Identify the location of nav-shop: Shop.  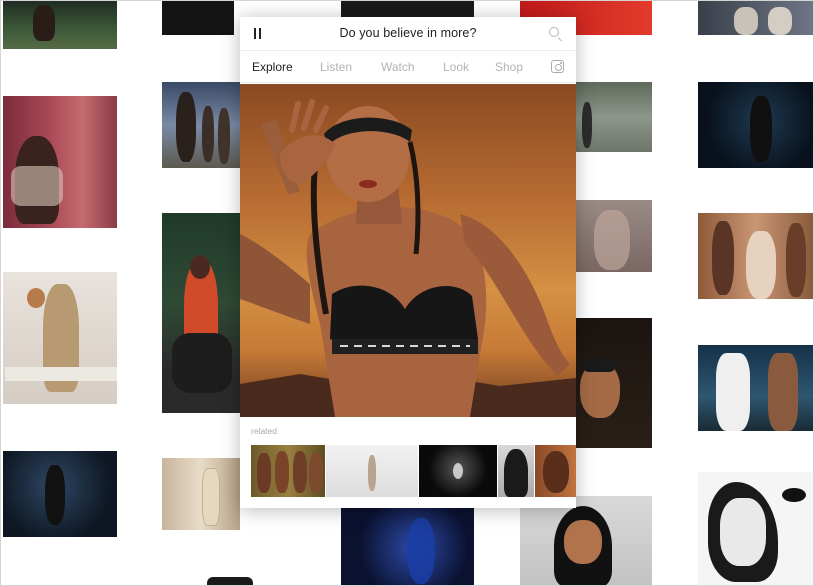
(509, 67).